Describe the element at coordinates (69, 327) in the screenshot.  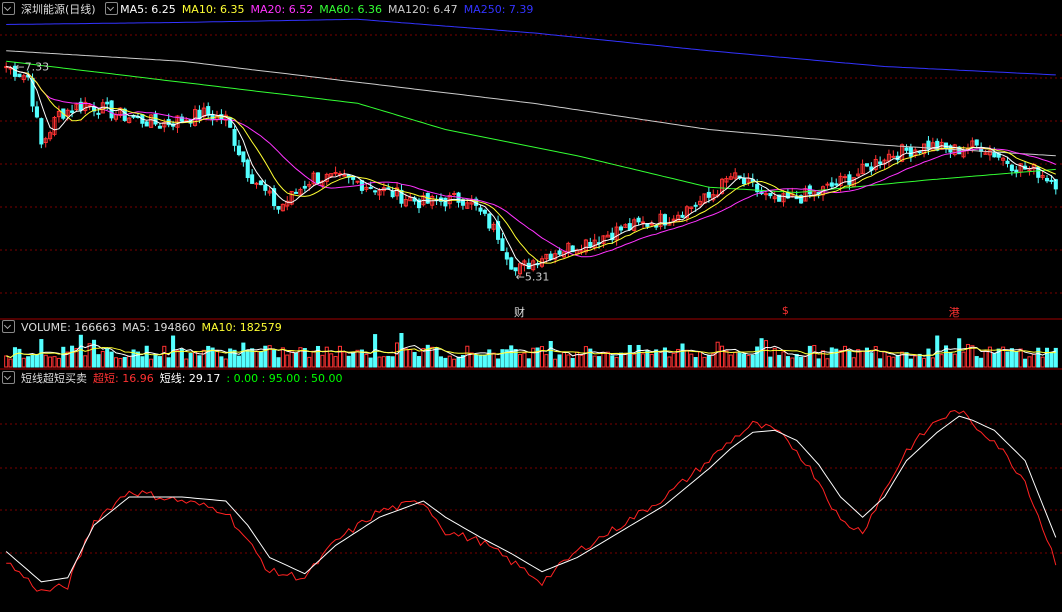
I see `volume-label: VOLUME: 166663` at that location.